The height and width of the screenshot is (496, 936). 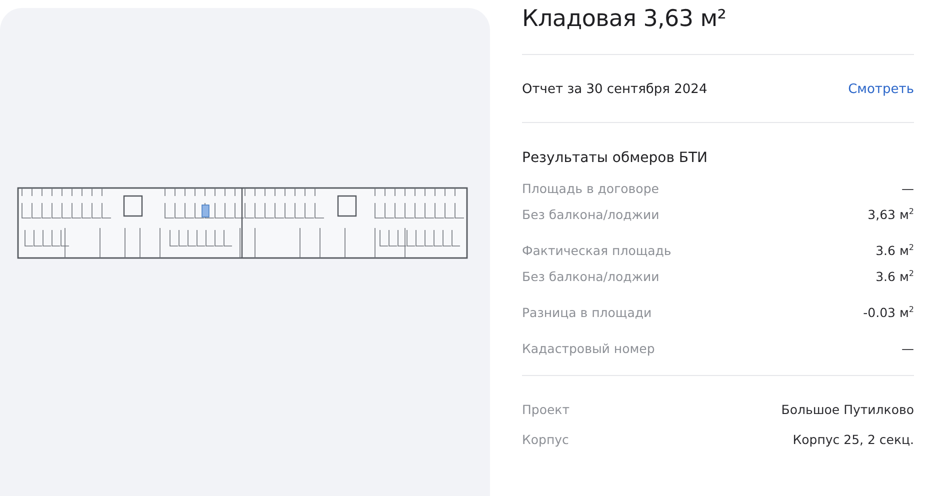 I want to click on field-value: Большое Путилково, so click(x=847, y=409).